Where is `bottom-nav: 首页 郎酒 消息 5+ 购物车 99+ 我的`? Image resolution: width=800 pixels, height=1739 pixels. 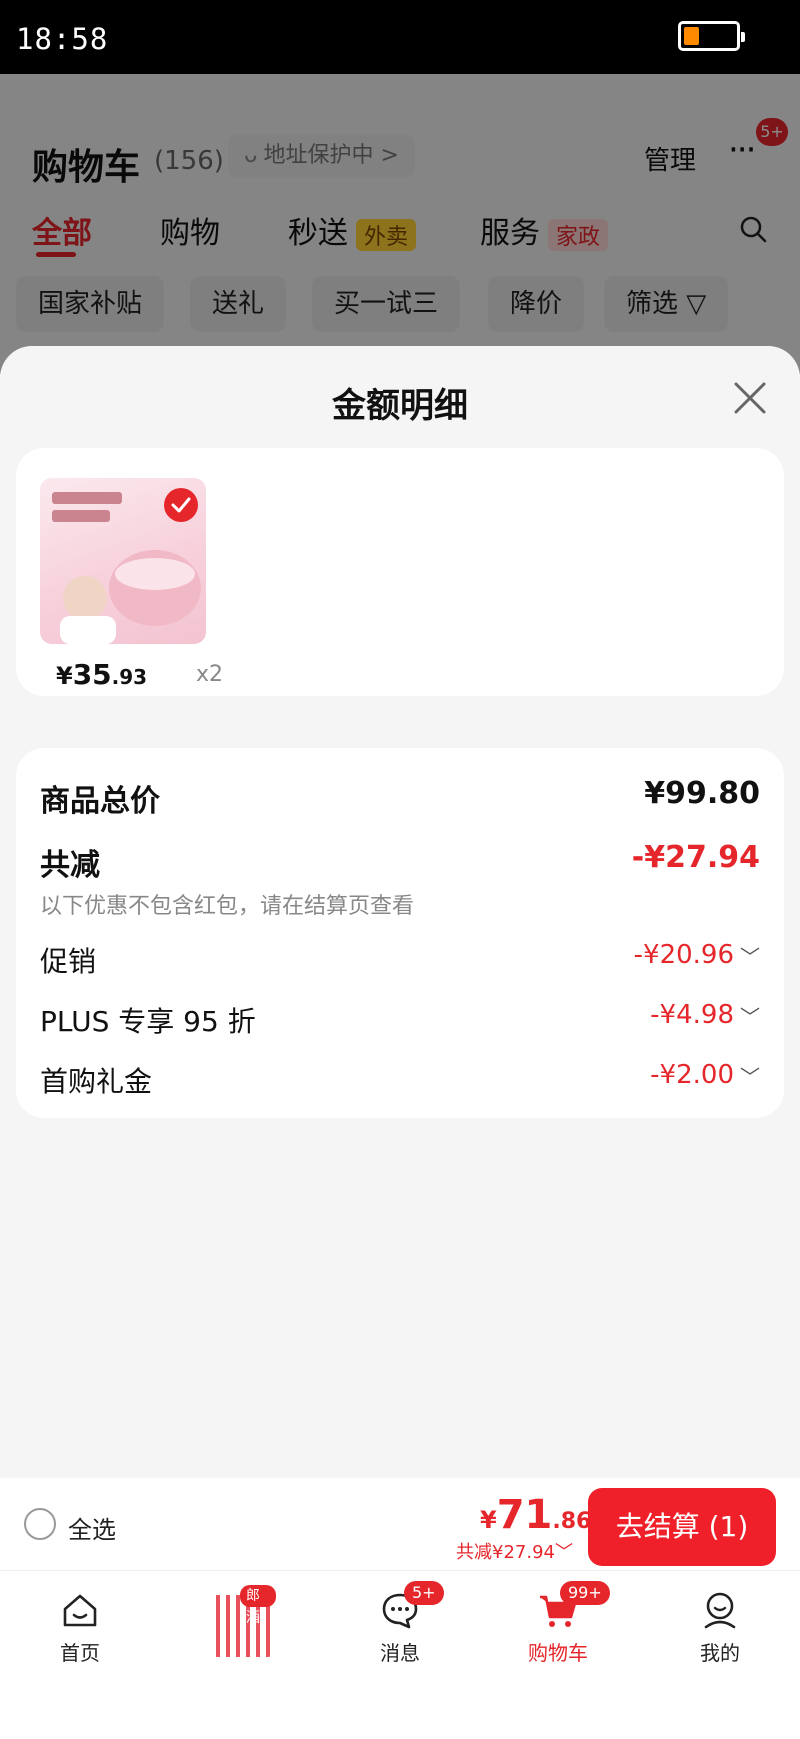 bottom-nav: 首页 郎酒 消息 5+ 购物车 99+ 我的 is located at coordinates (400, 1654).